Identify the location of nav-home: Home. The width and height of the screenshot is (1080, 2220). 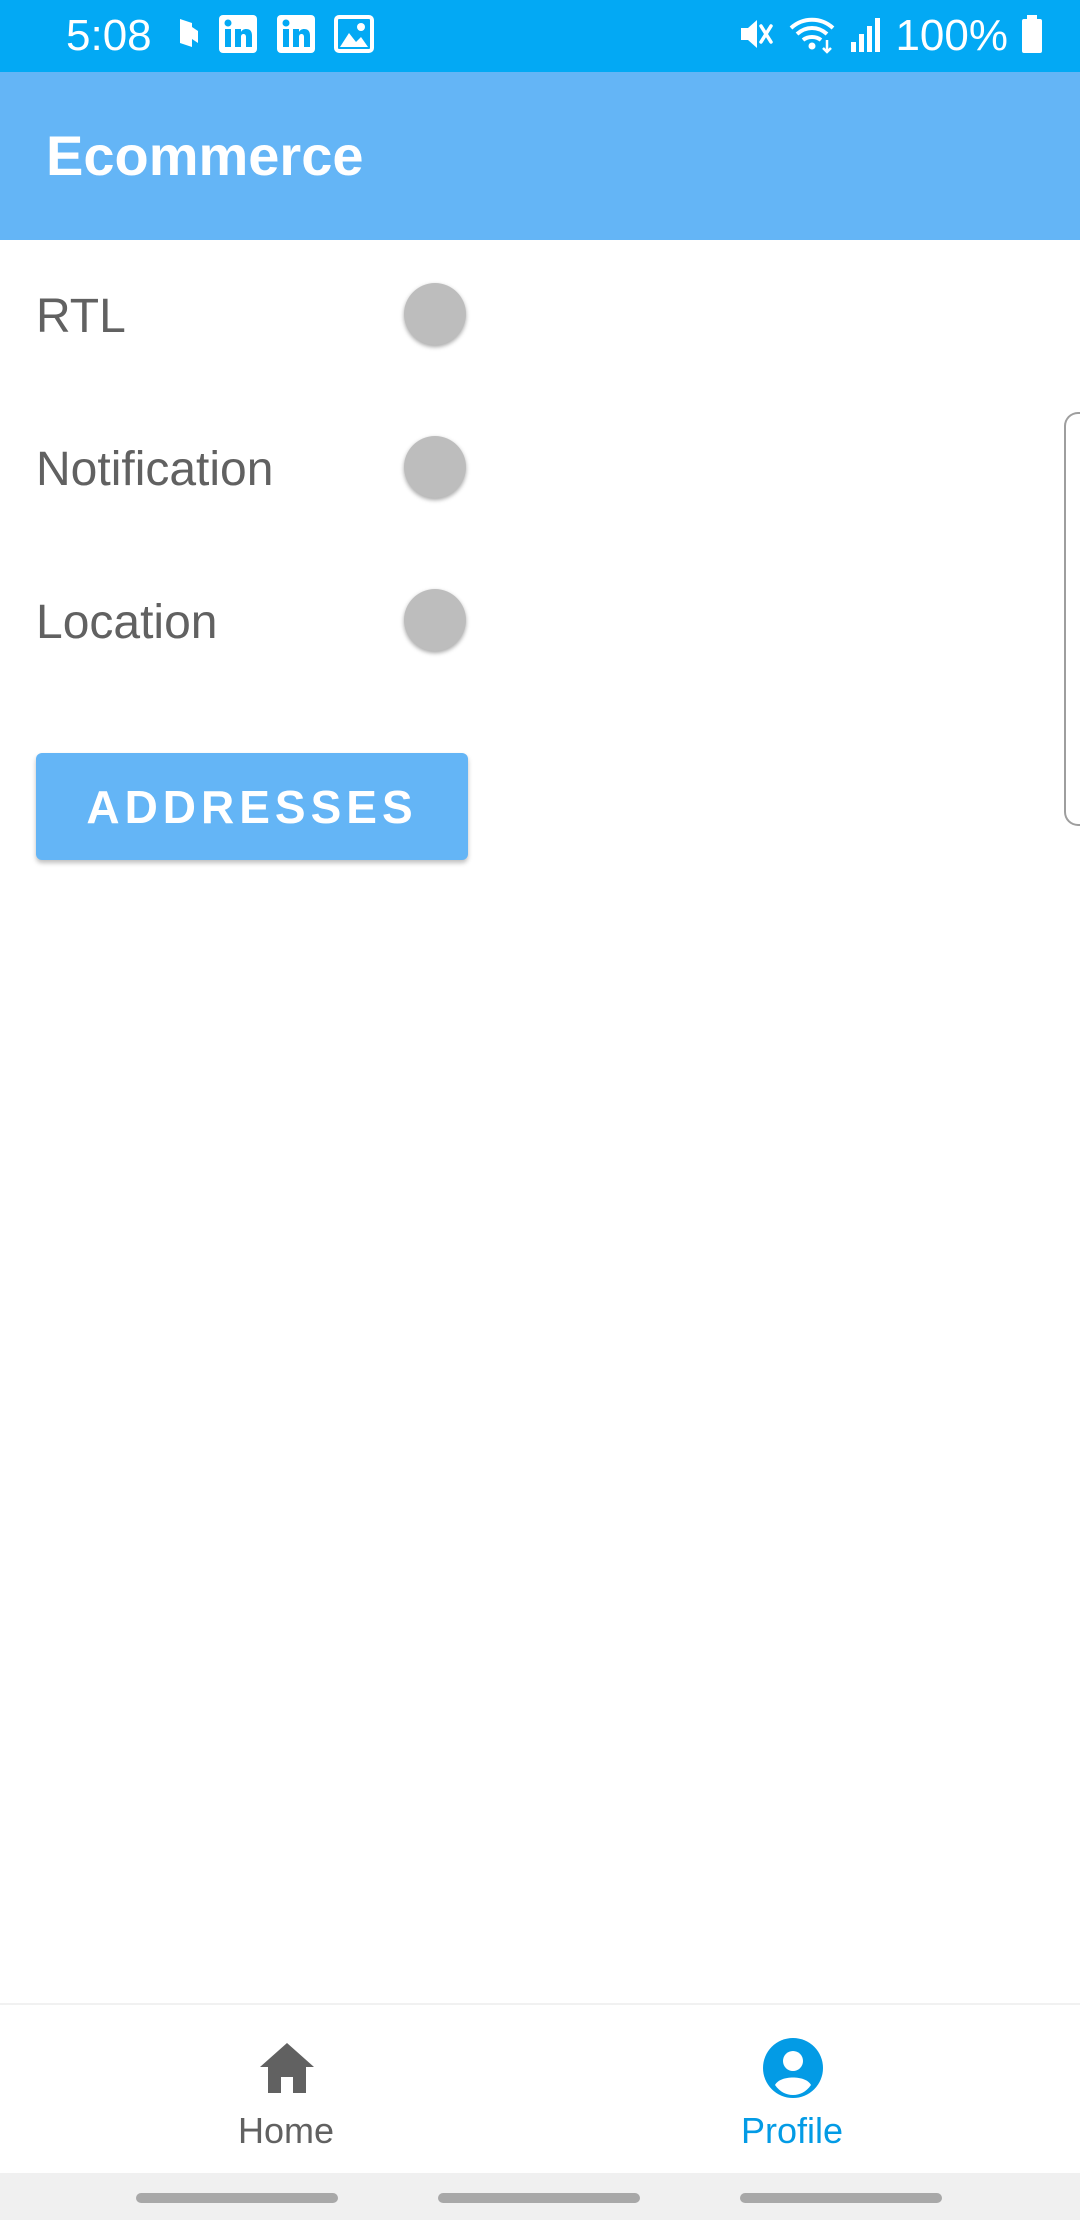
(286, 2090).